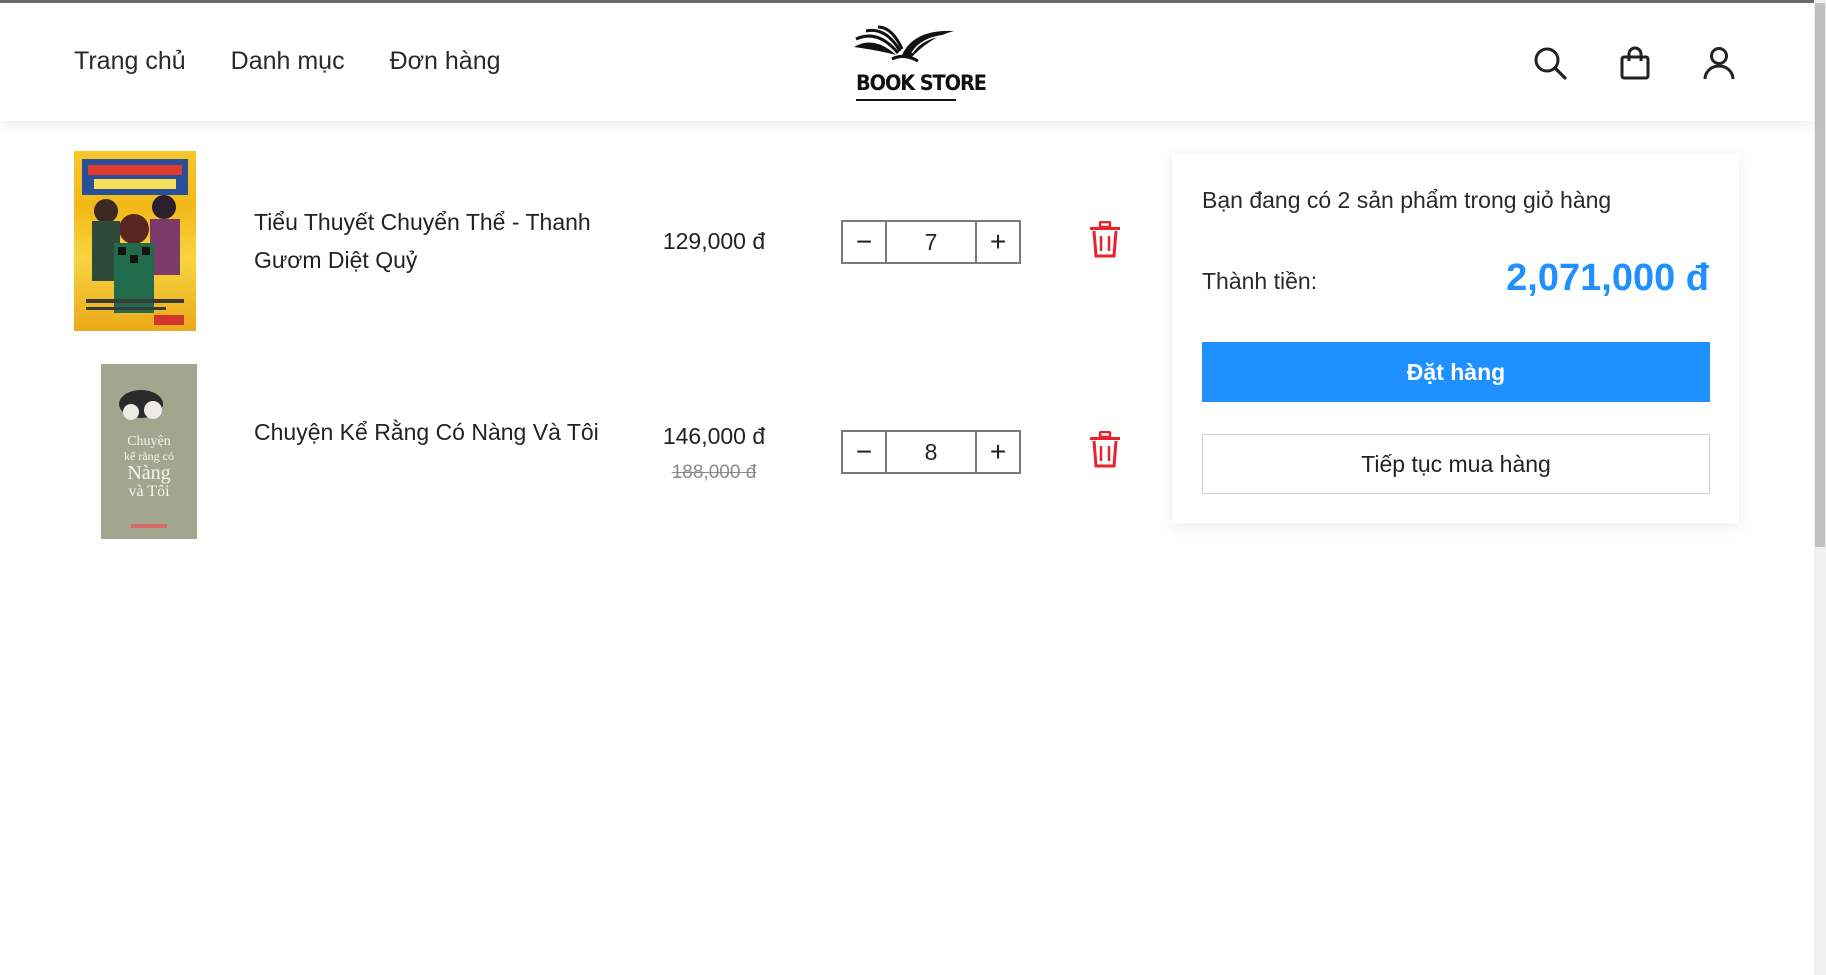 The width and height of the screenshot is (1826, 975). Describe the element at coordinates (1407, 200) in the screenshot. I see `cart-count-text: Bạn đang có 2 sản phẩm trong giỏ hàng` at that location.